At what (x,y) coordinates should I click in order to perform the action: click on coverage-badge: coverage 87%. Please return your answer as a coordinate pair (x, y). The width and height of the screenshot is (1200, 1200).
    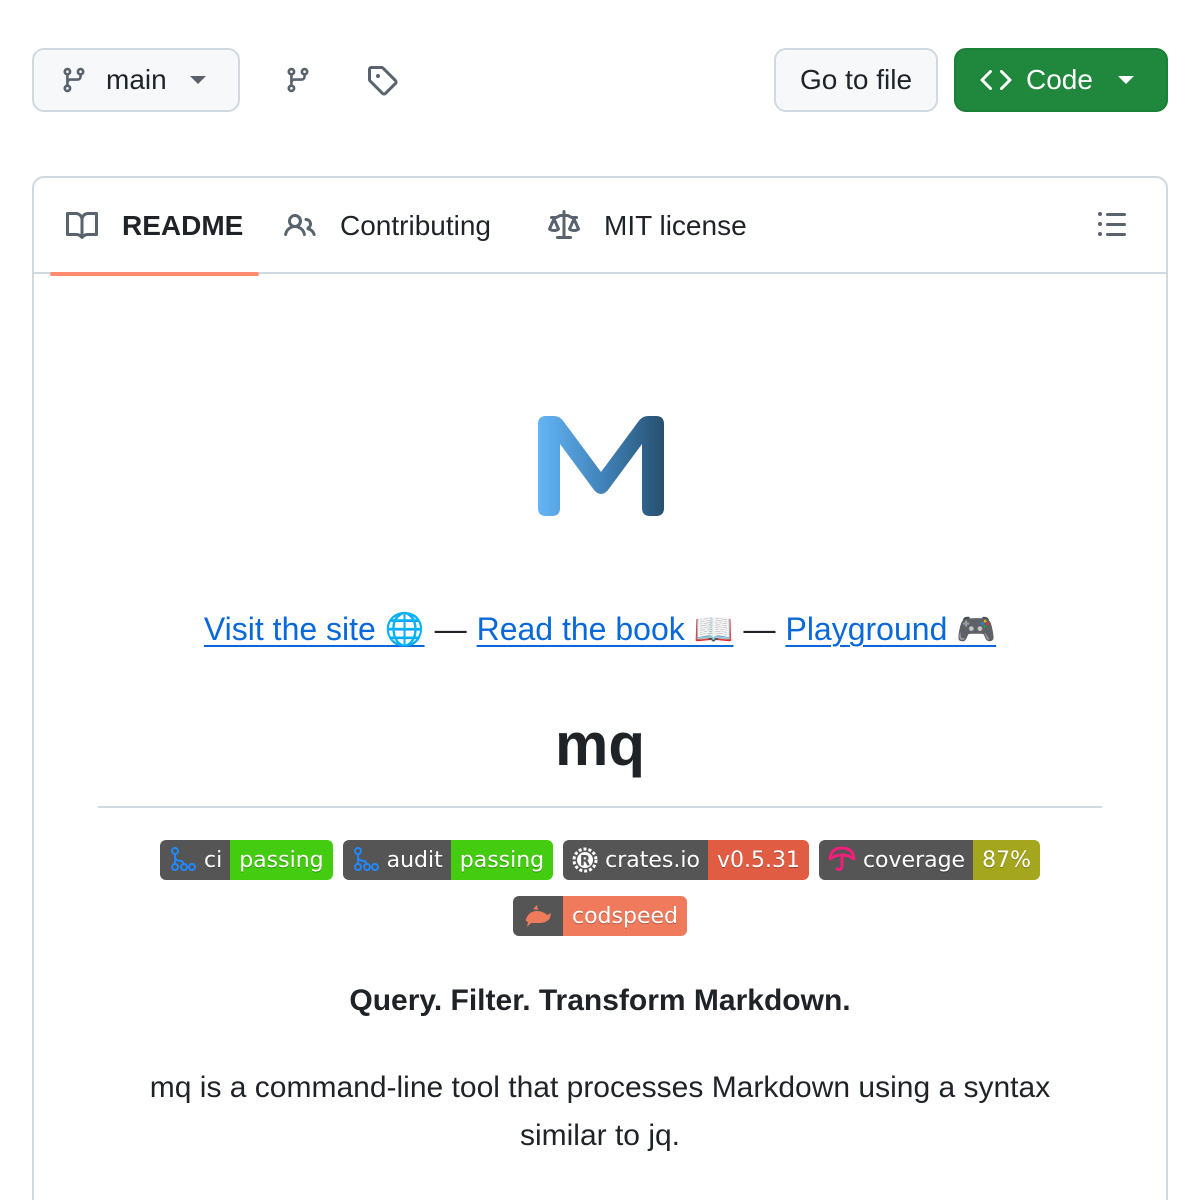
    Looking at the image, I should click on (929, 860).